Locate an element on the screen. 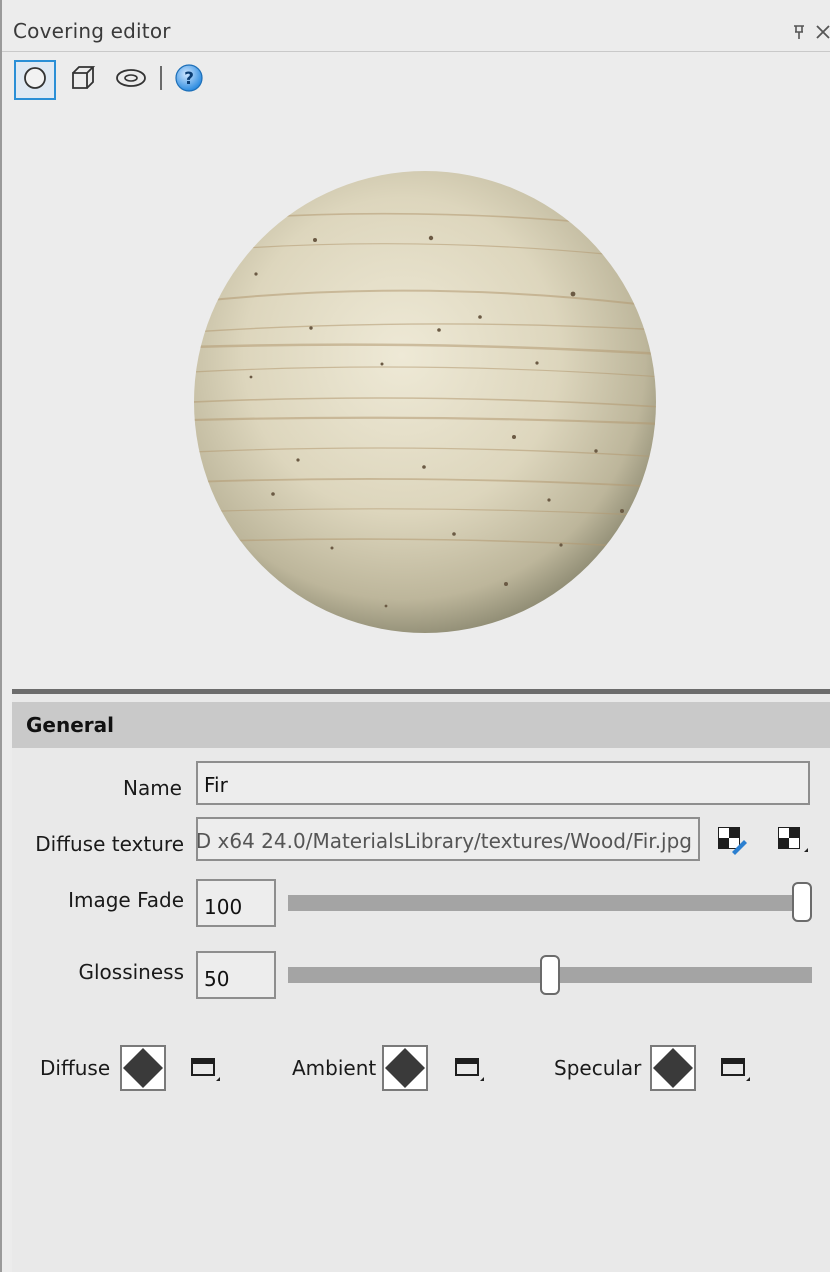  torus-icon is located at coordinates (131, 80).